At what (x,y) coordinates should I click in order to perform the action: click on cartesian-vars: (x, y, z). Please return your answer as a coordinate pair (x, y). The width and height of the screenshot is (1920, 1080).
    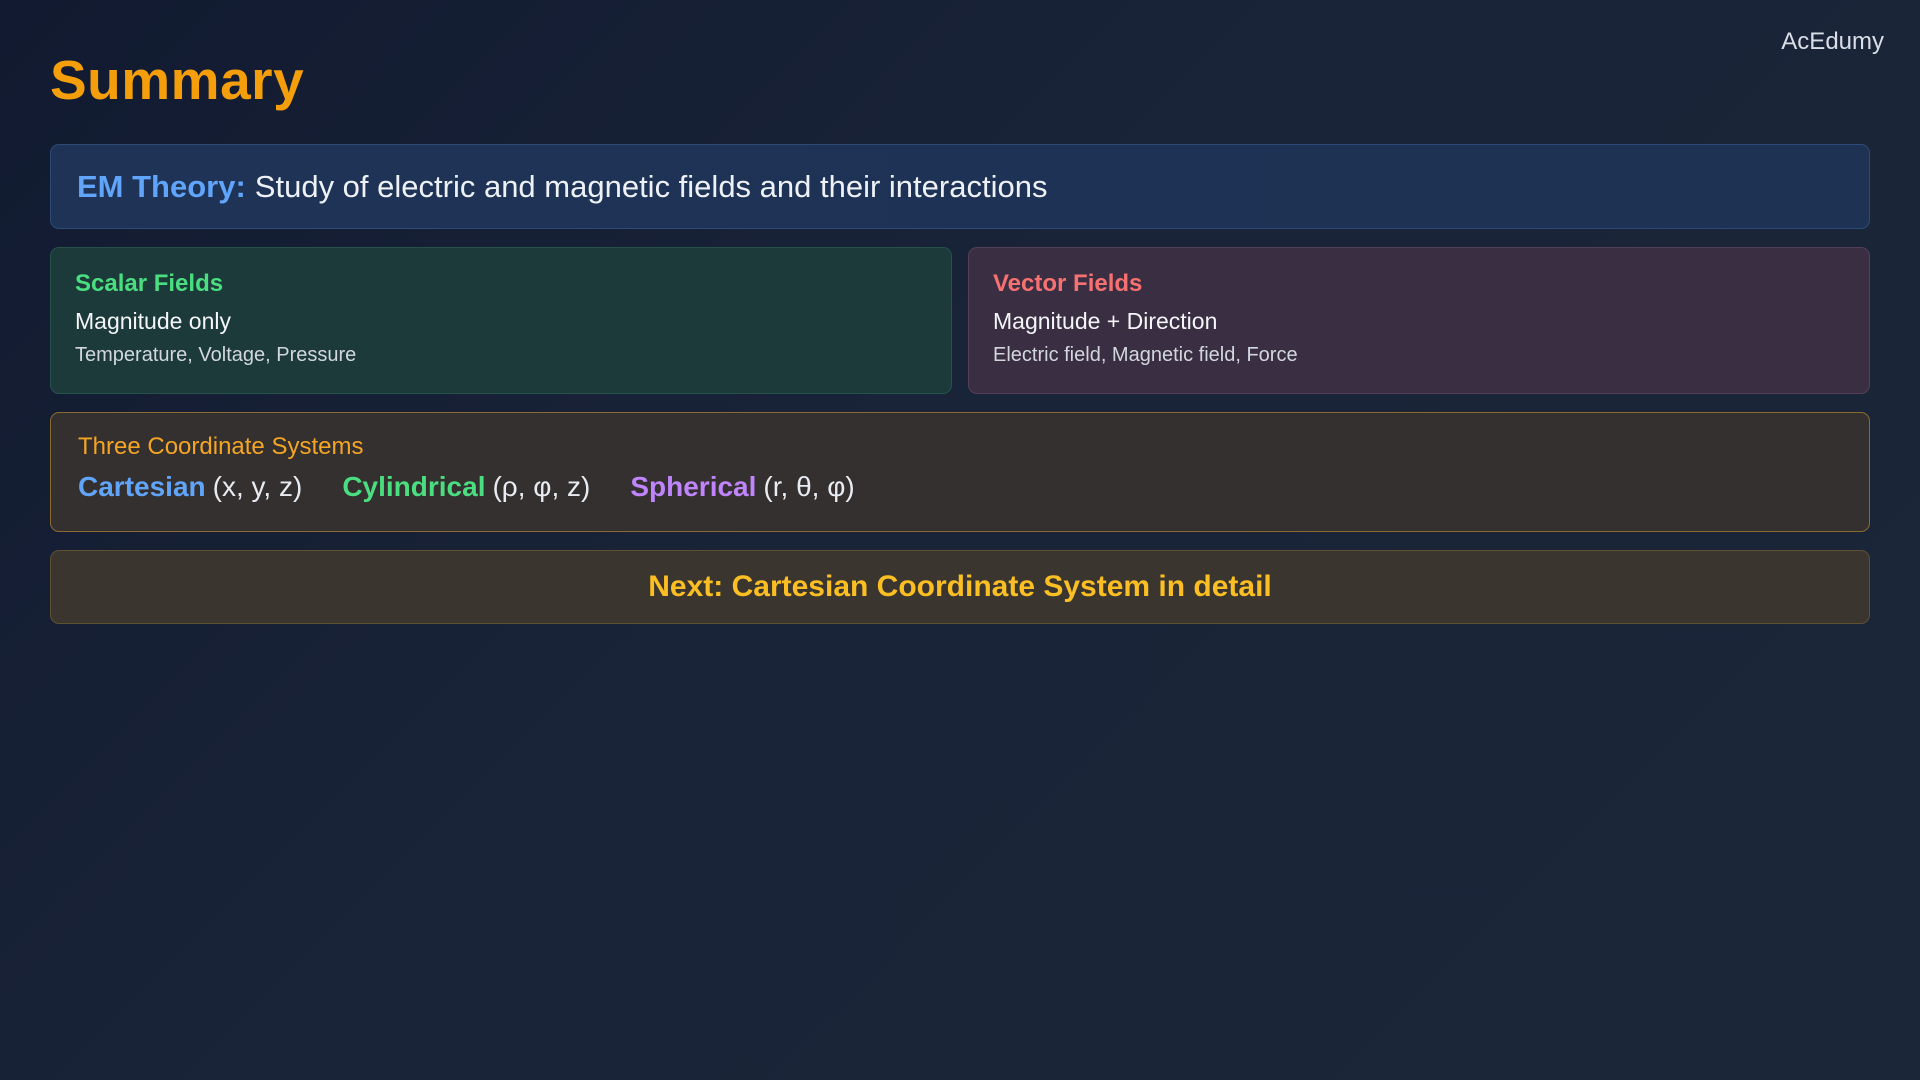
    Looking at the image, I should click on (257, 486).